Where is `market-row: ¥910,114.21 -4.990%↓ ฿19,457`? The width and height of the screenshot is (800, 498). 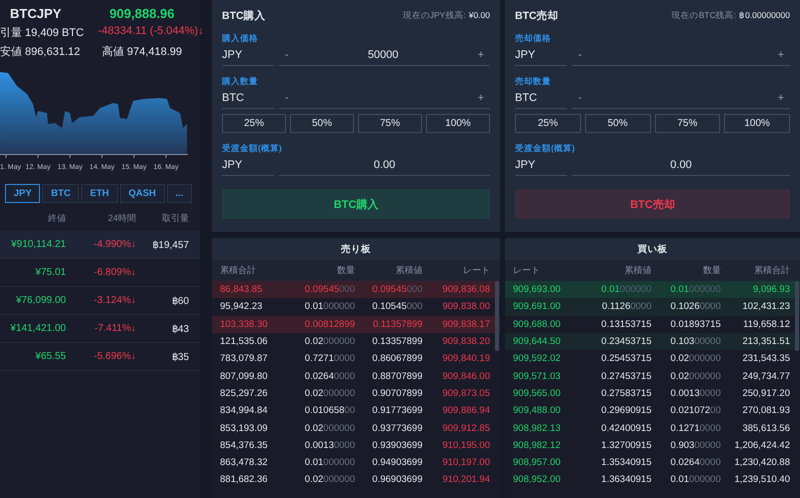
market-row: ¥910,114.21 -4.990%↓ ฿19,457 is located at coordinates (100, 245).